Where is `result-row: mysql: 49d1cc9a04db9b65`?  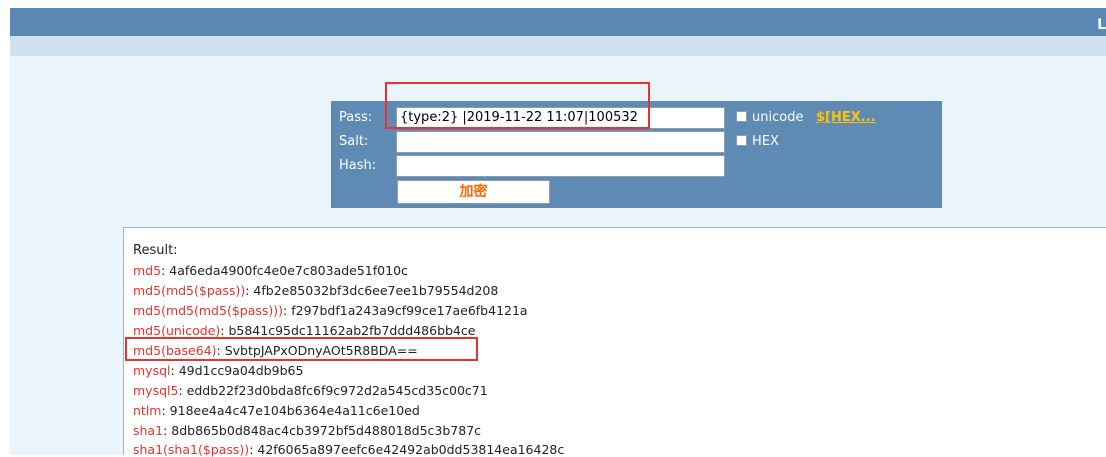 result-row: mysql: 49d1cc9a04db9b65 is located at coordinates (218, 370).